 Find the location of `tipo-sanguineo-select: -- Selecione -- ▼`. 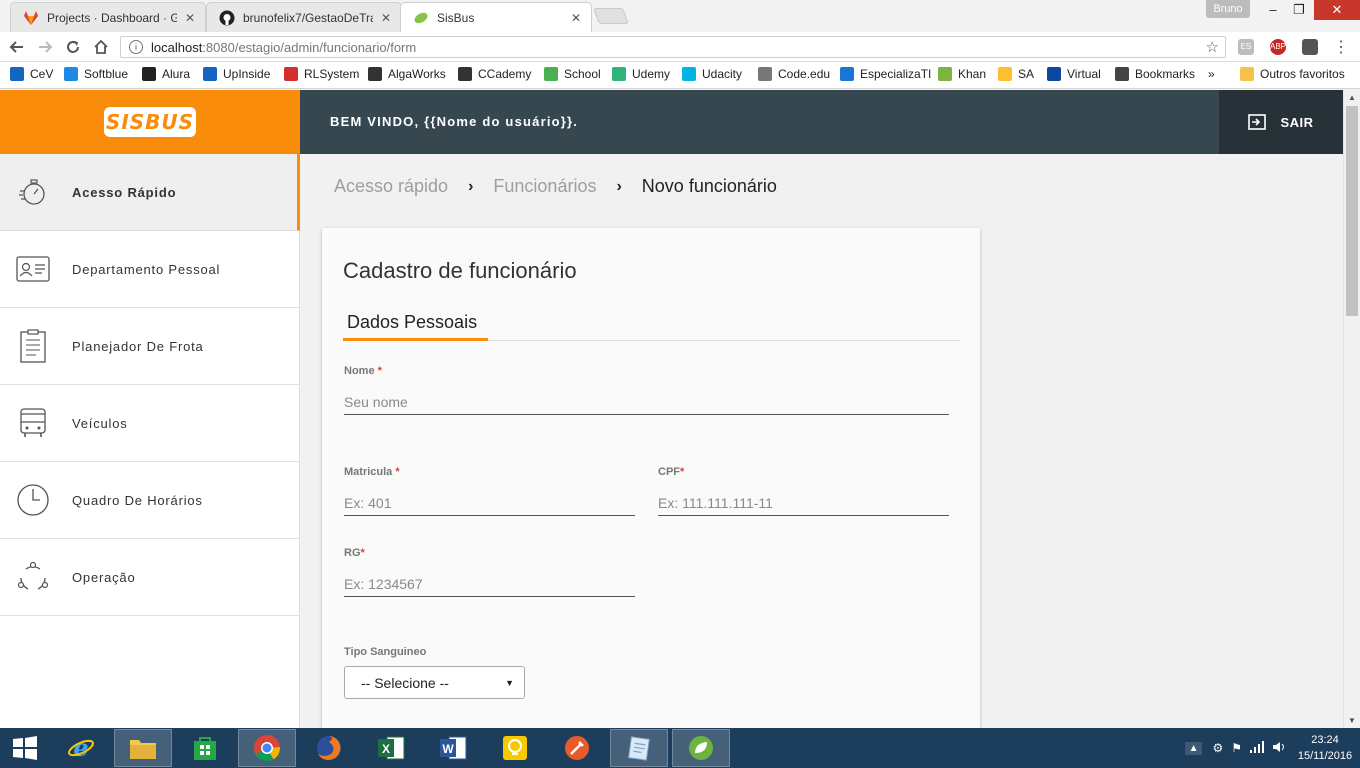

tipo-sanguineo-select: -- Selecione -- ▼ is located at coordinates (434, 682).